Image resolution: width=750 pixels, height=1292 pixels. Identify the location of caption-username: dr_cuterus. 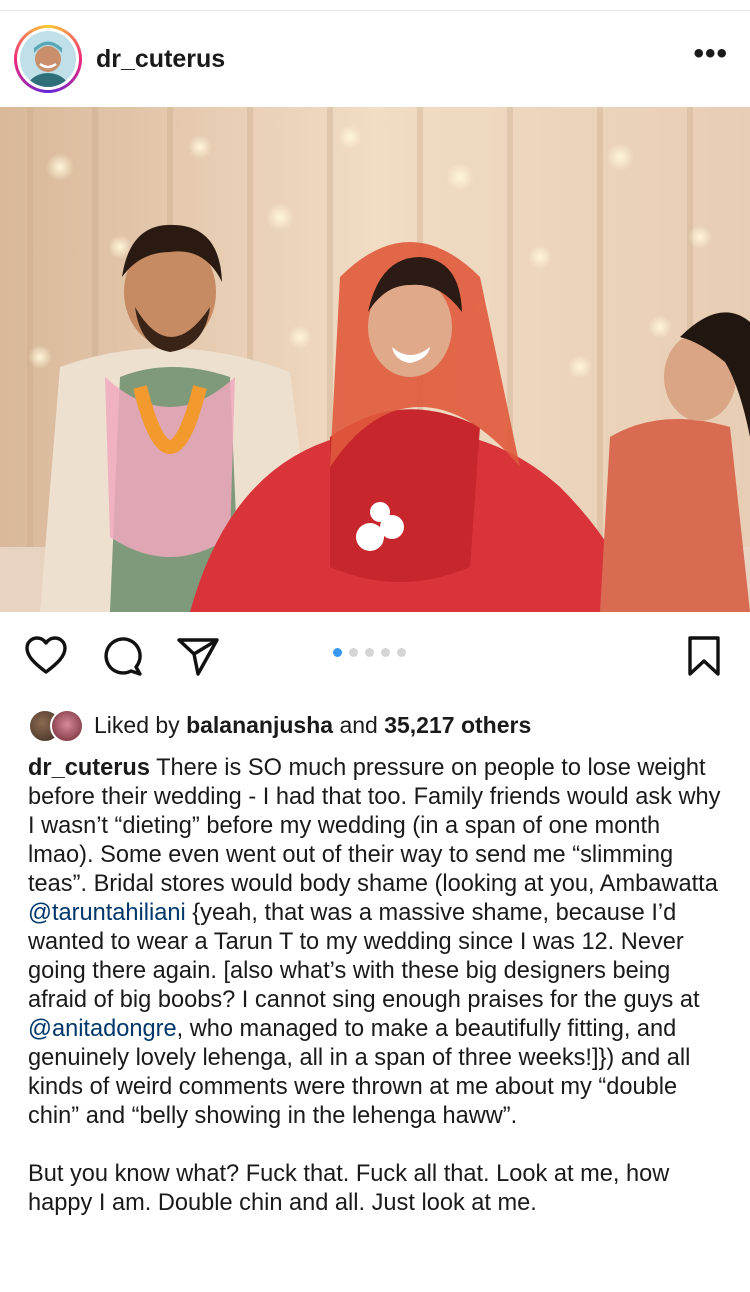
(89, 768).